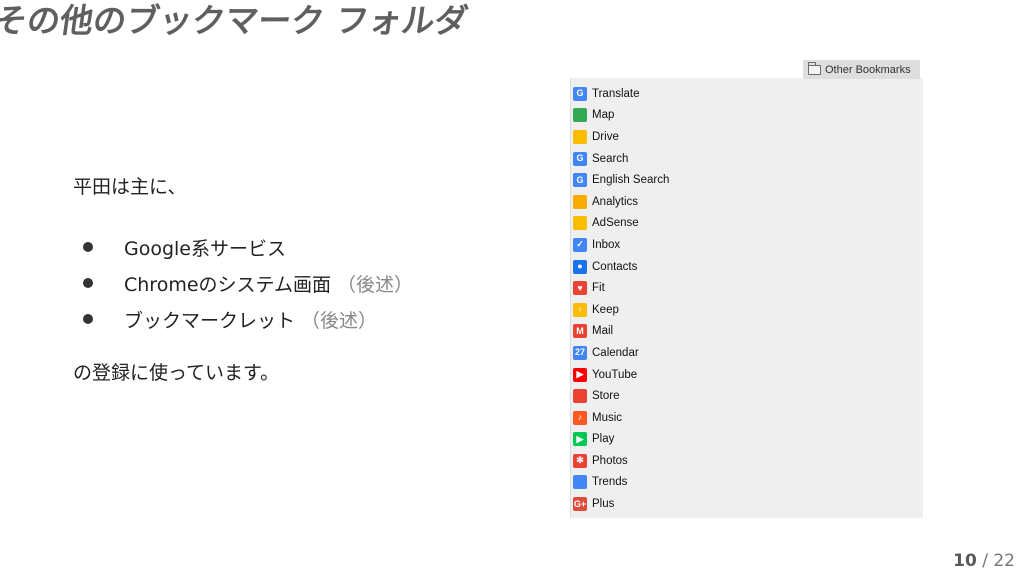 Image resolution: width=1024 pixels, height=576 pixels. I want to click on bookmark-label: Inbox, so click(606, 244).